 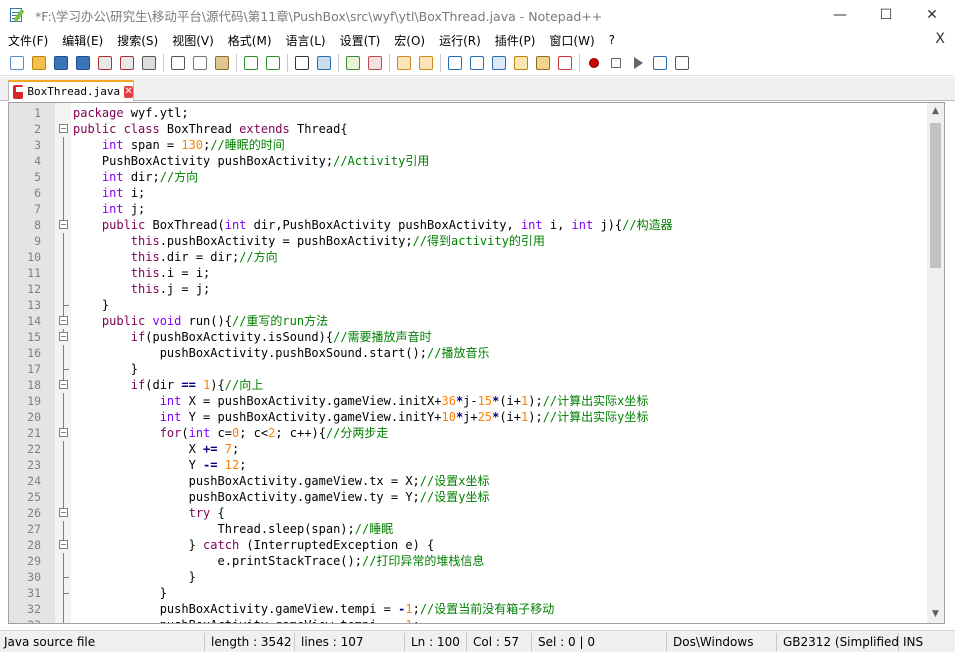 What do you see at coordinates (468, 465) in the screenshot?
I see `code-line: 23 Y -= 12;` at bounding box center [468, 465].